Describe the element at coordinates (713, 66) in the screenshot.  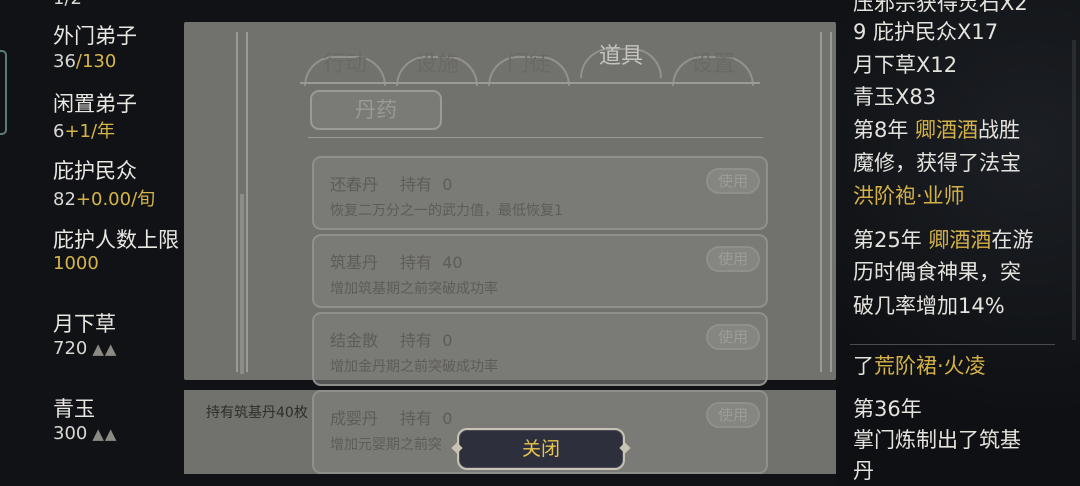
I see `tab-settings: 设置` at that location.